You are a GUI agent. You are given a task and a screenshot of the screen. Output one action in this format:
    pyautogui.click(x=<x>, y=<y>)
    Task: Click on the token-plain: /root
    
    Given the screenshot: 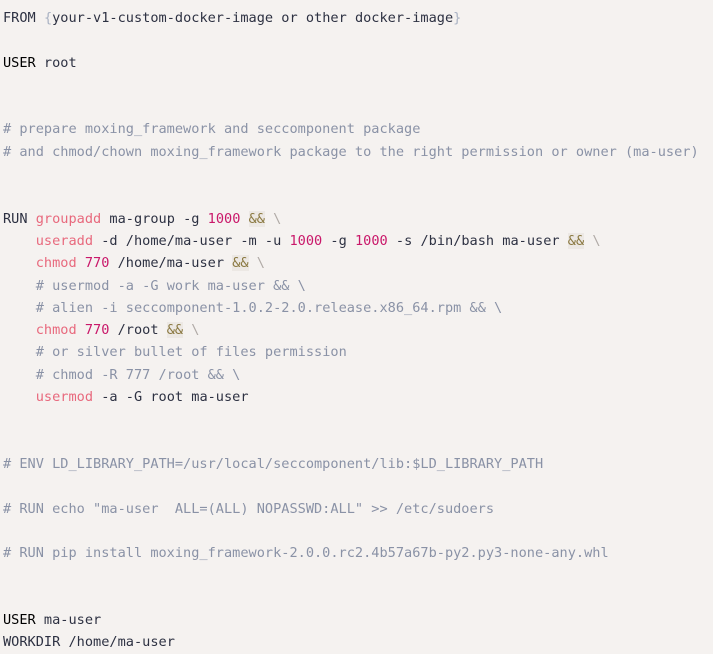 What is the action you would take?
    pyautogui.click(x=138, y=330)
    